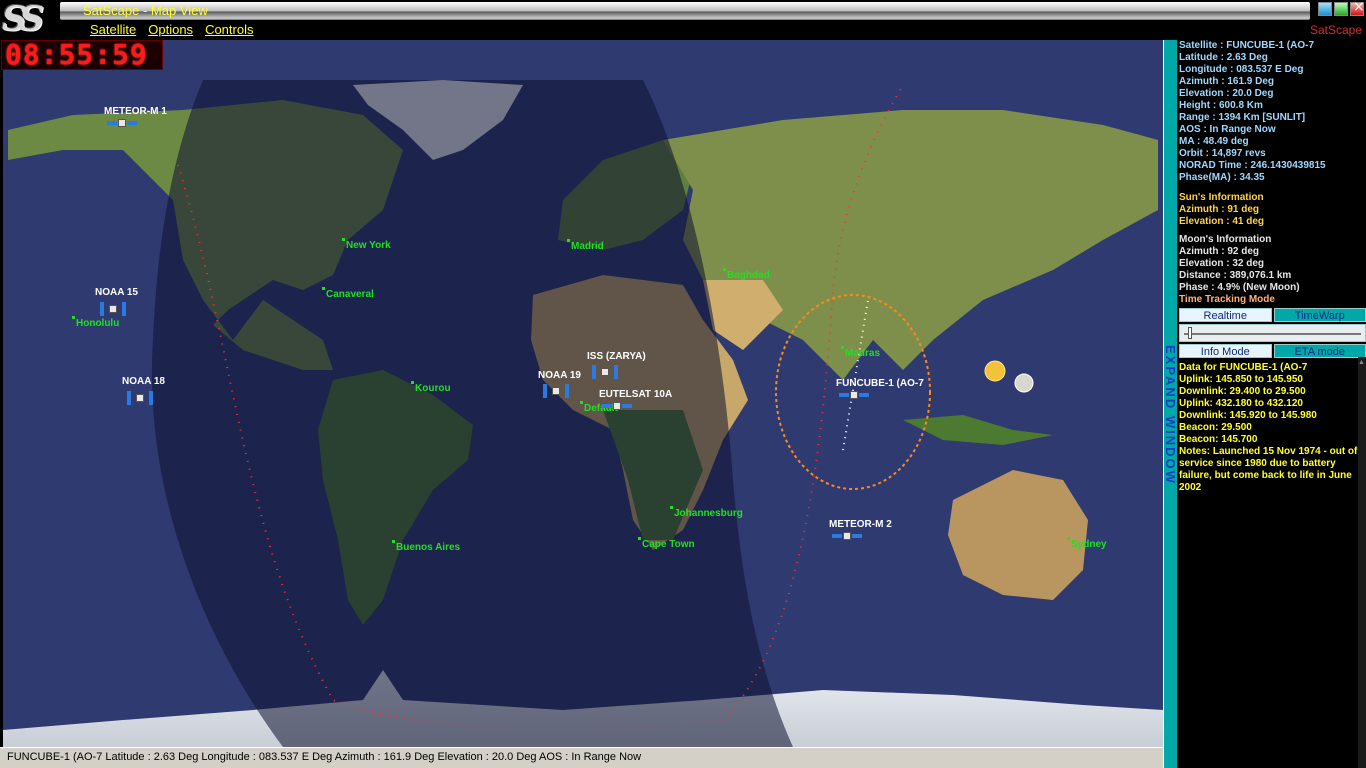 The image size is (1366, 768). What do you see at coordinates (1252, 165) in the screenshot?
I see `norad-time-value: NORAD Time : 246.1430439815` at bounding box center [1252, 165].